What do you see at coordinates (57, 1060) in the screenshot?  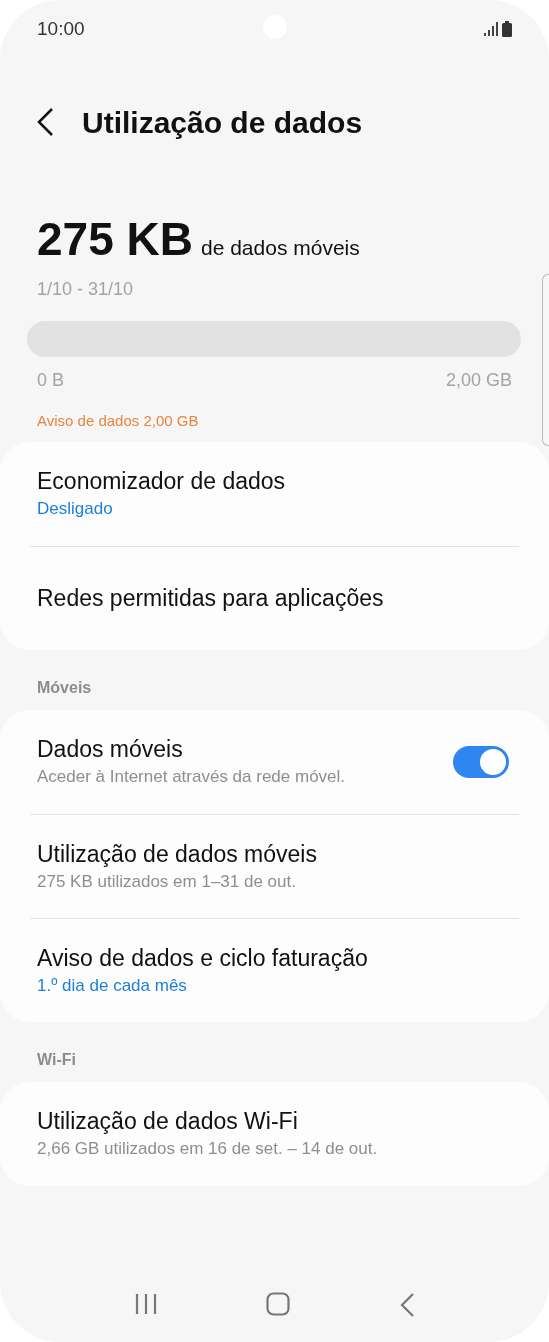 I see `section-header: Wi-Fi` at bounding box center [57, 1060].